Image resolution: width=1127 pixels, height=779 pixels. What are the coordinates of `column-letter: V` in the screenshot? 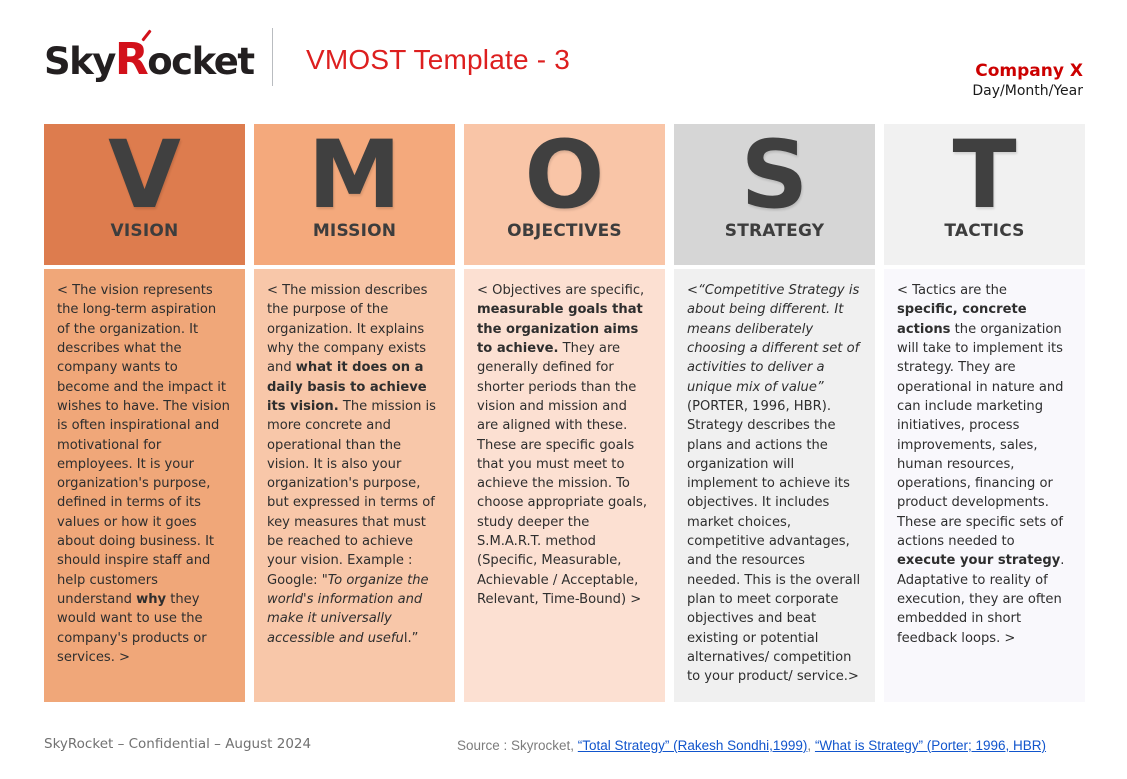 It's located at (144, 175).